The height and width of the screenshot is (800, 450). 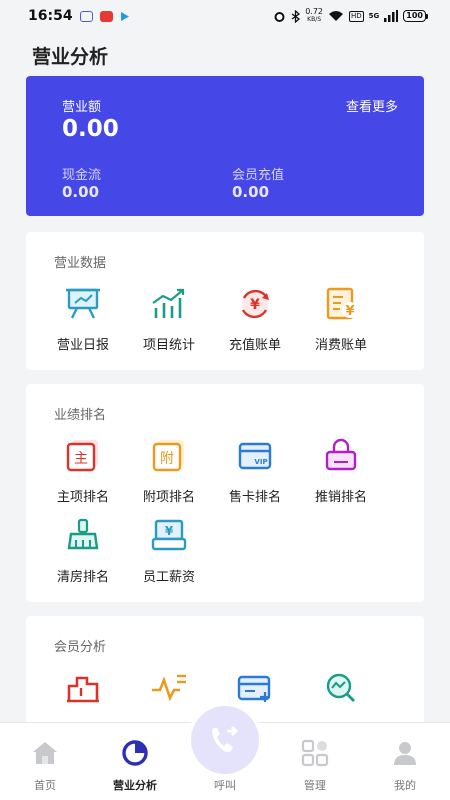 What do you see at coordinates (314, 11) in the screenshot?
I see `net-speed-value: 0.72` at bounding box center [314, 11].